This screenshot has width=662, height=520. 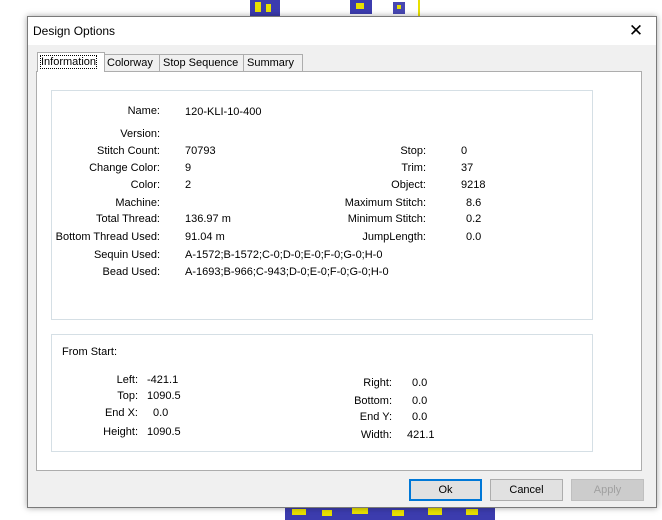 What do you see at coordinates (420, 401) in the screenshot?
I see `bottom-value: 0.0` at bounding box center [420, 401].